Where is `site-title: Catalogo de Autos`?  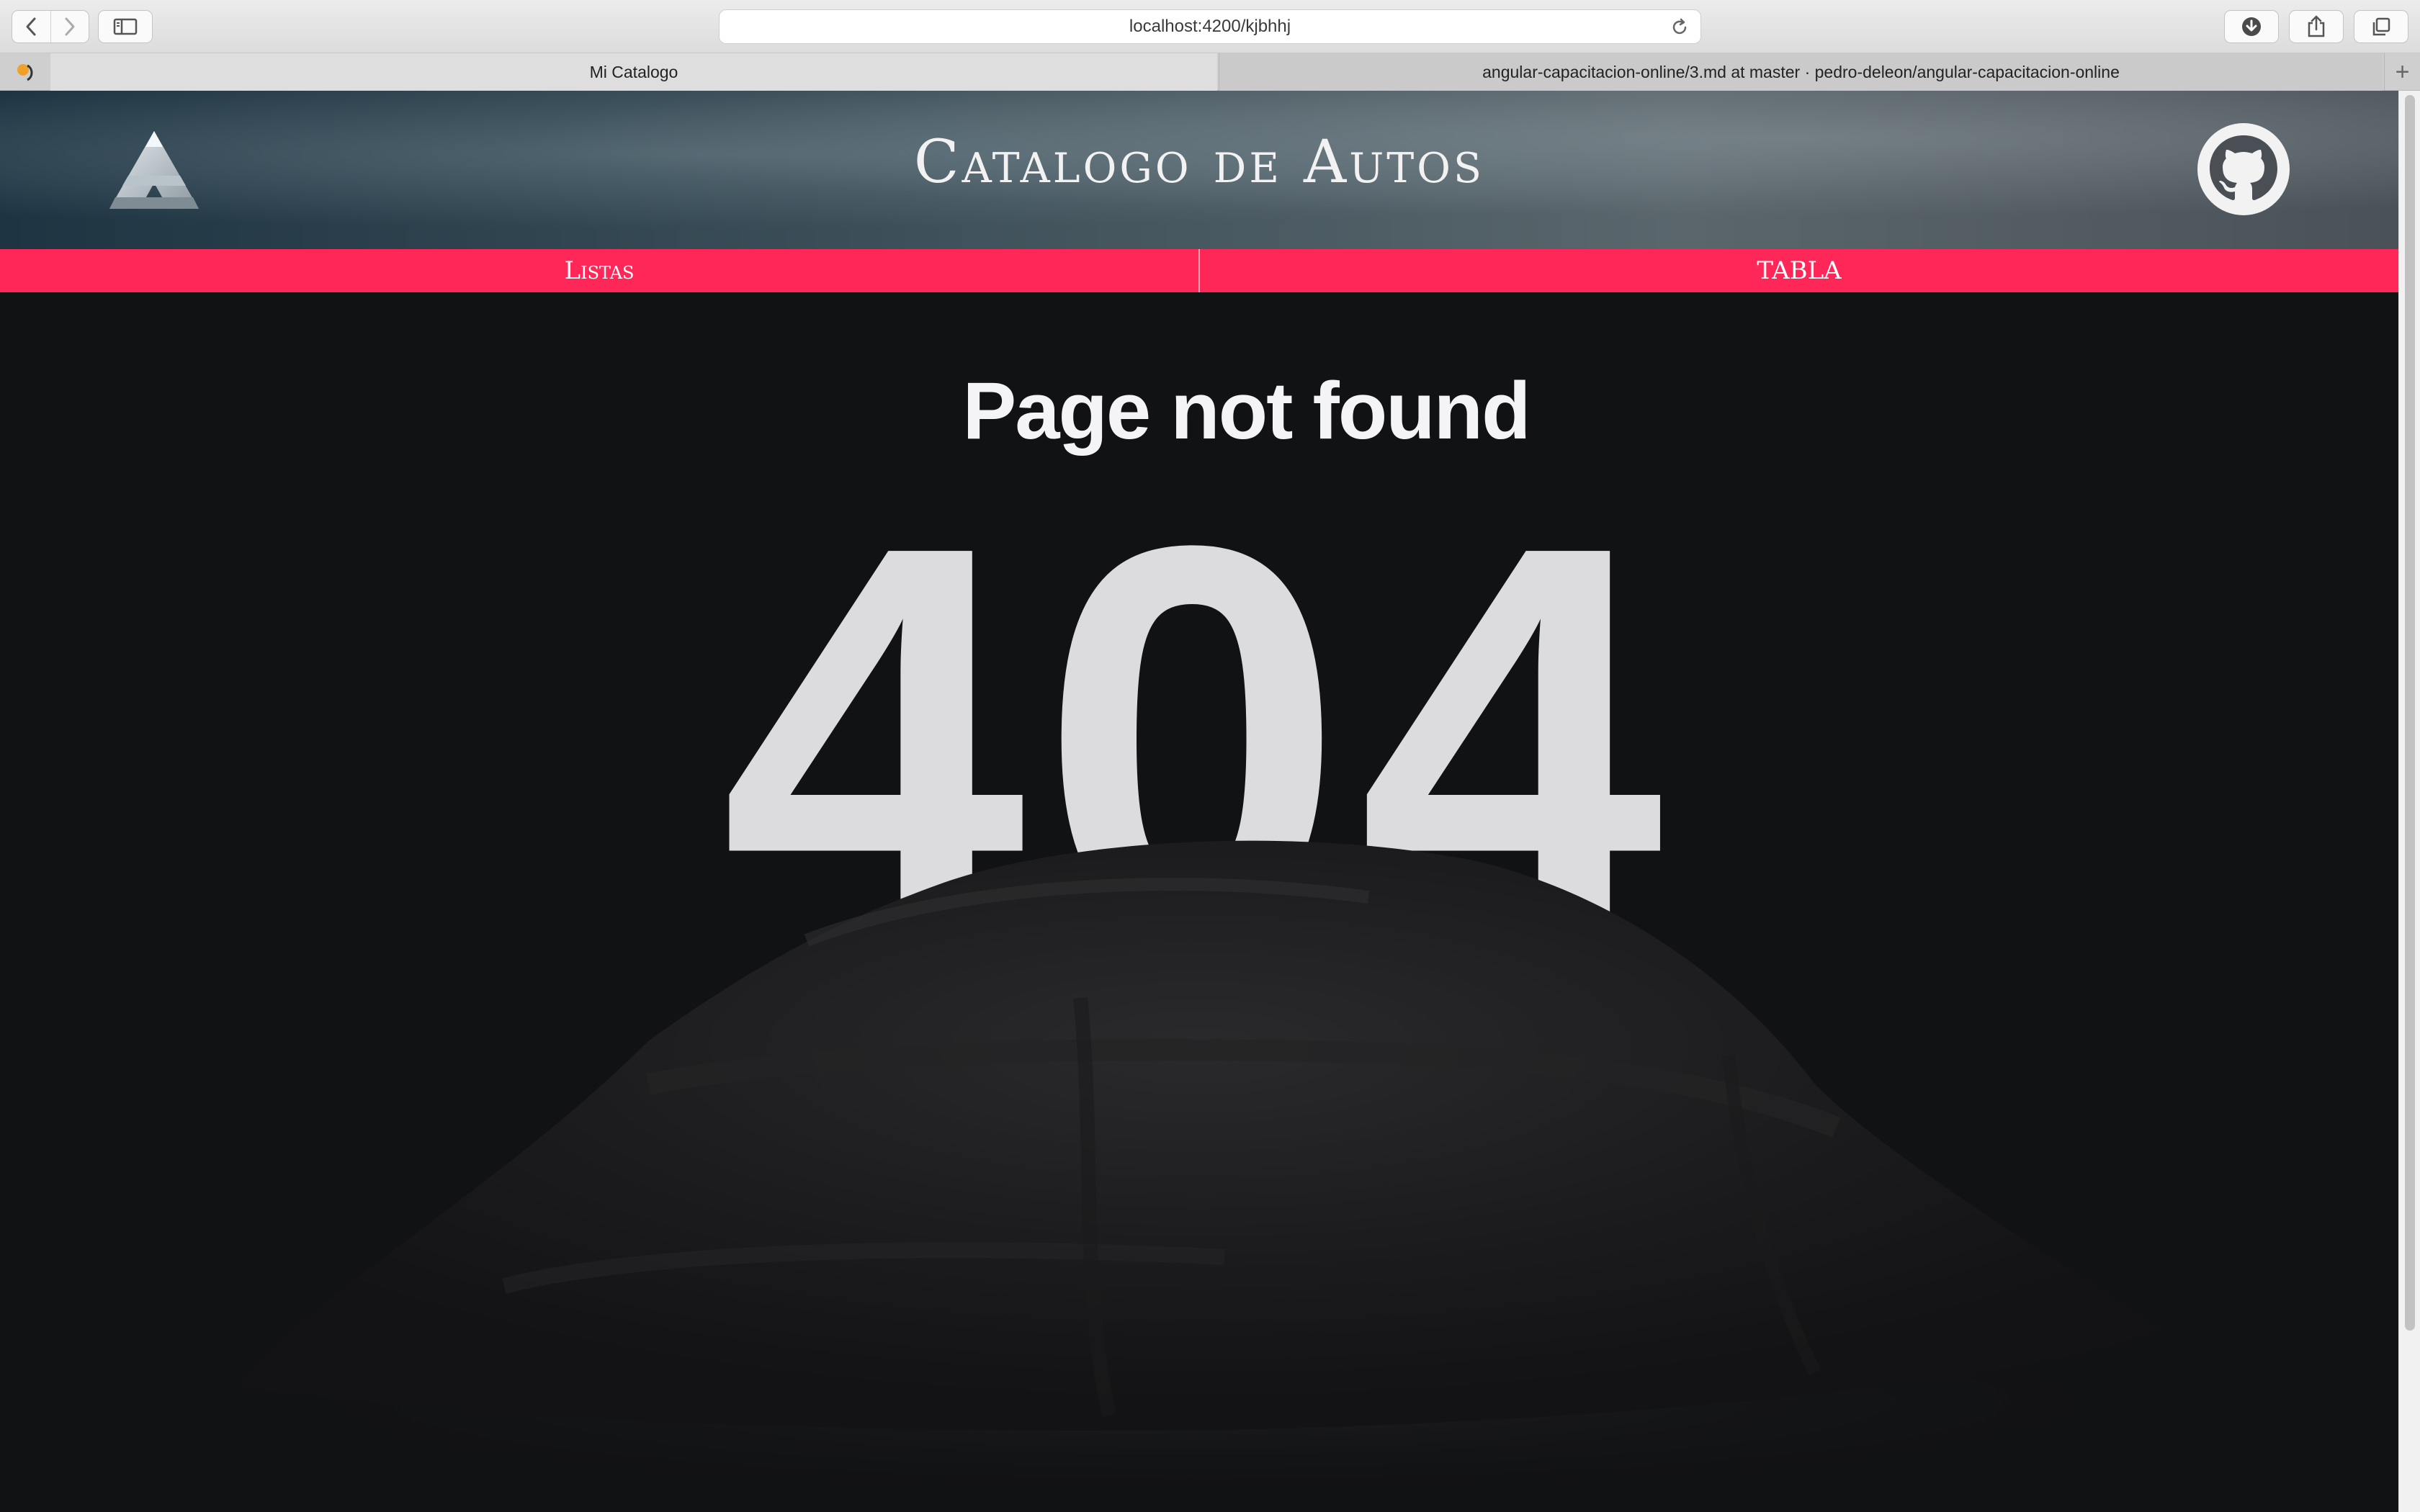
site-title: Catalogo de Autos is located at coordinates (1199, 162).